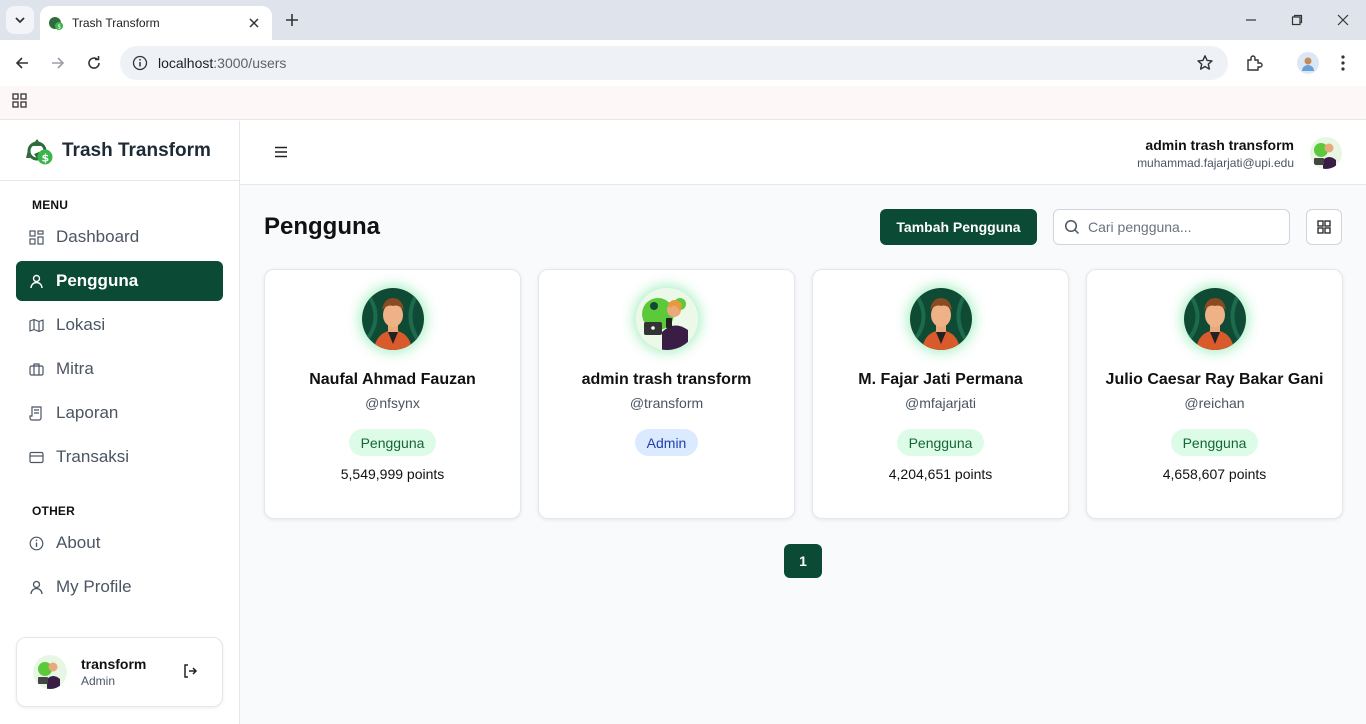  I want to click on other-section-label: OTHER, so click(53, 511).